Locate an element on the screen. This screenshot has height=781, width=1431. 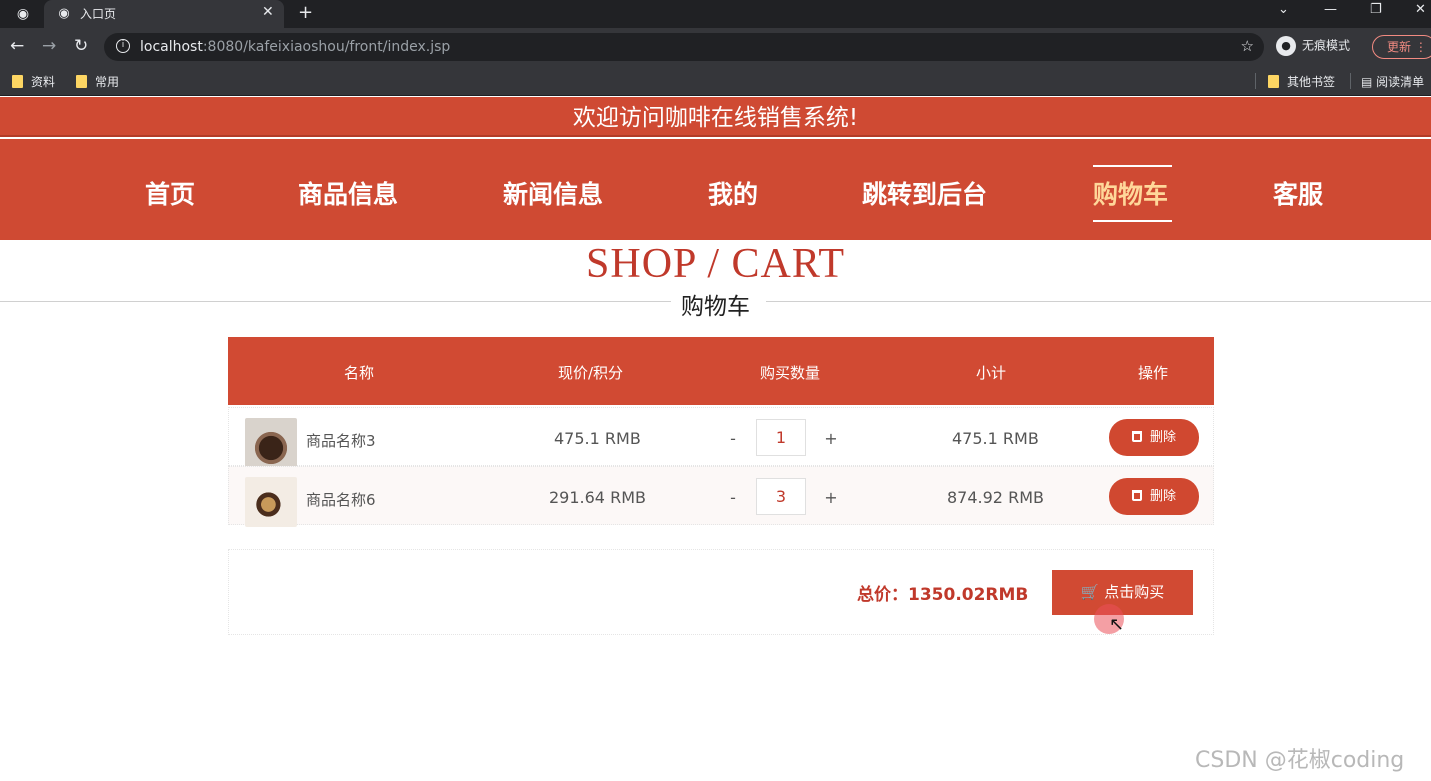
total-price: 总价：1350.02RMB is located at coordinates (943, 595).